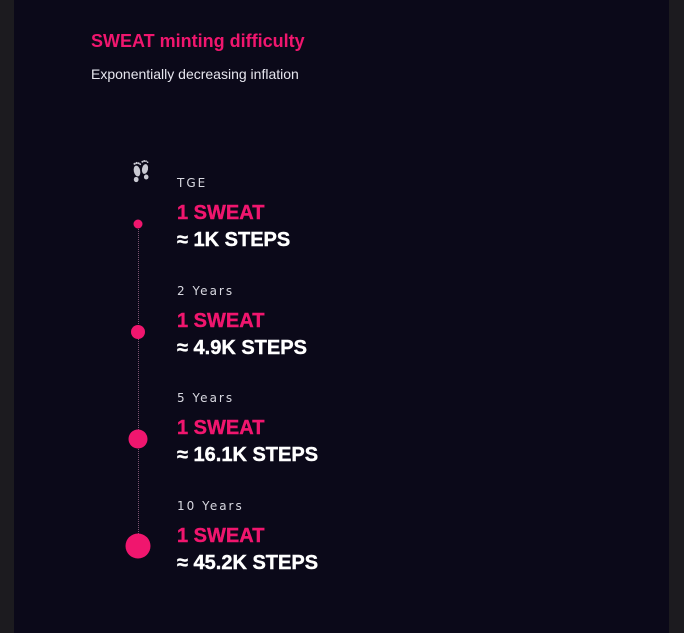  What do you see at coordinates (206, 291) in the screenshot?
I see `milestone-label: 2 Years` at bounding box center [206, 291].